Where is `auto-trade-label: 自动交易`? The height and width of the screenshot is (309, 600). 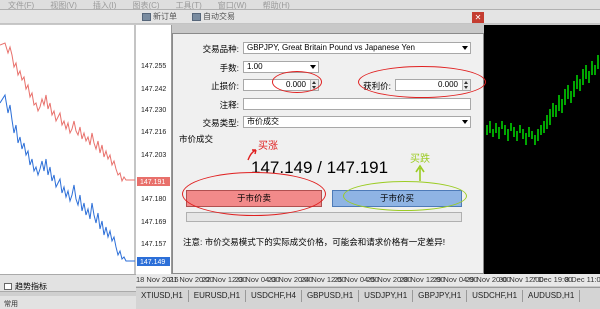
auto-trade-label: 自动交易 is located at coordinates (219, 16).